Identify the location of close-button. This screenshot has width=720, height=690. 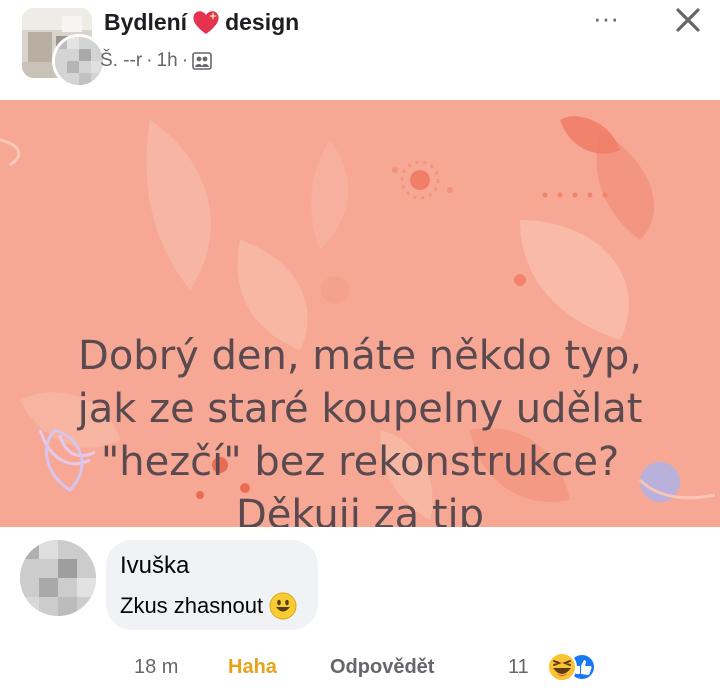
(688, 22).